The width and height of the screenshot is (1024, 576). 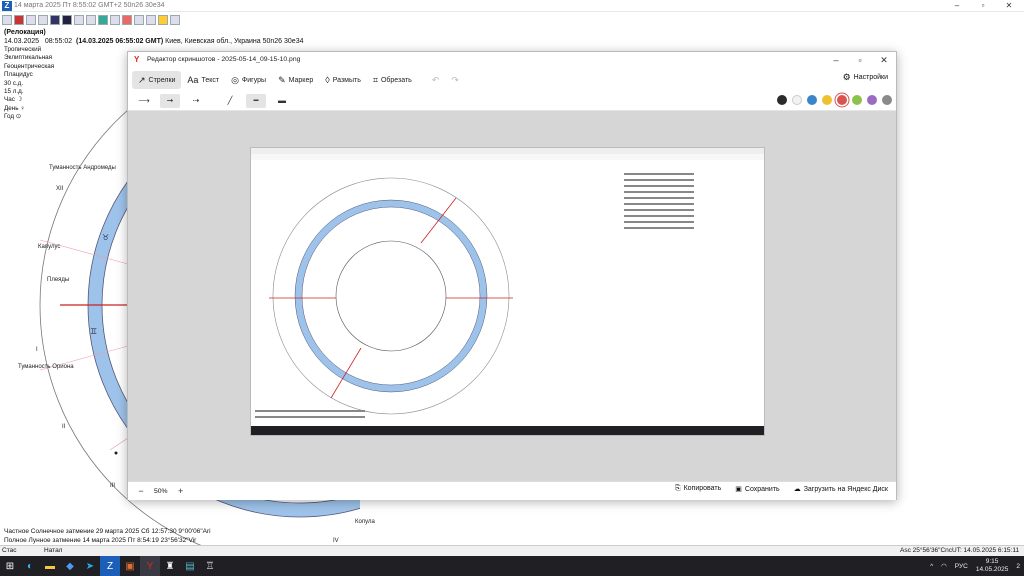 What do you see at coordinates (992, 561) in the screenshot?
I see `clock-time: 9:15` at bounding box center [992, 561].